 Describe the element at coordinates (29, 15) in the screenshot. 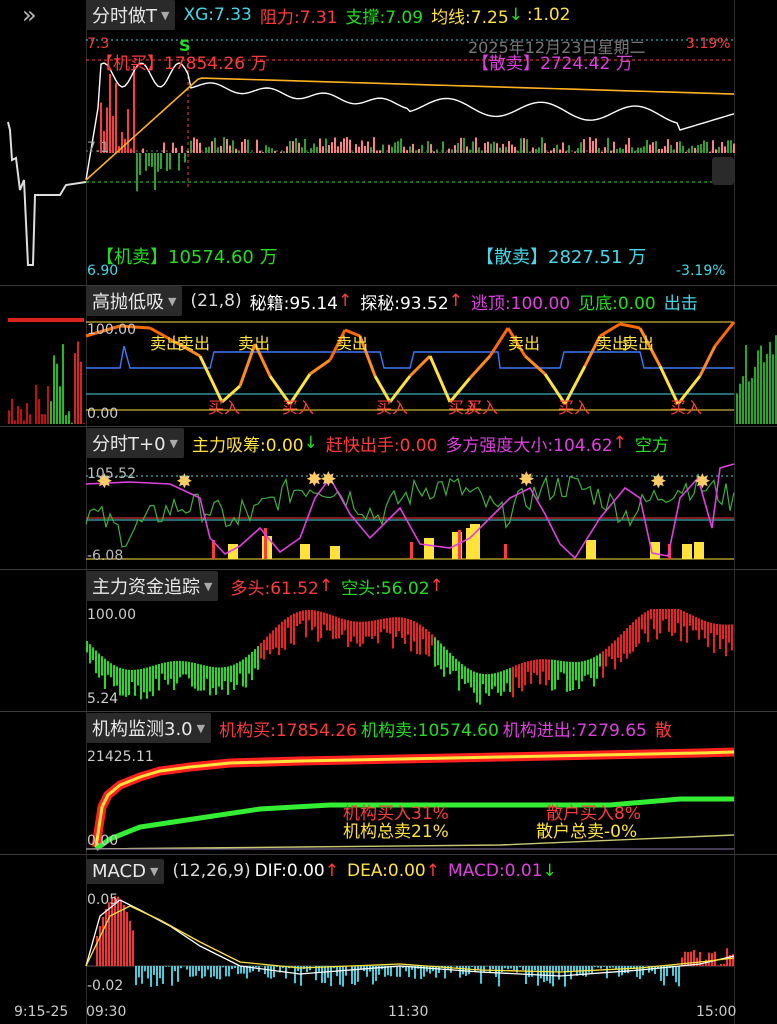

I see `expand-icon: »` at that location.